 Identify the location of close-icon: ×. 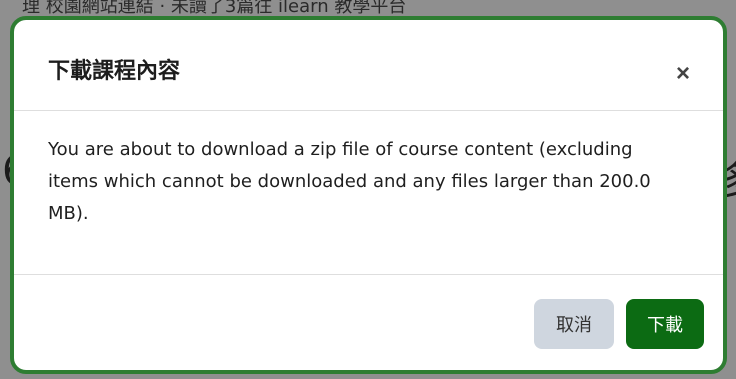
(682, 73).